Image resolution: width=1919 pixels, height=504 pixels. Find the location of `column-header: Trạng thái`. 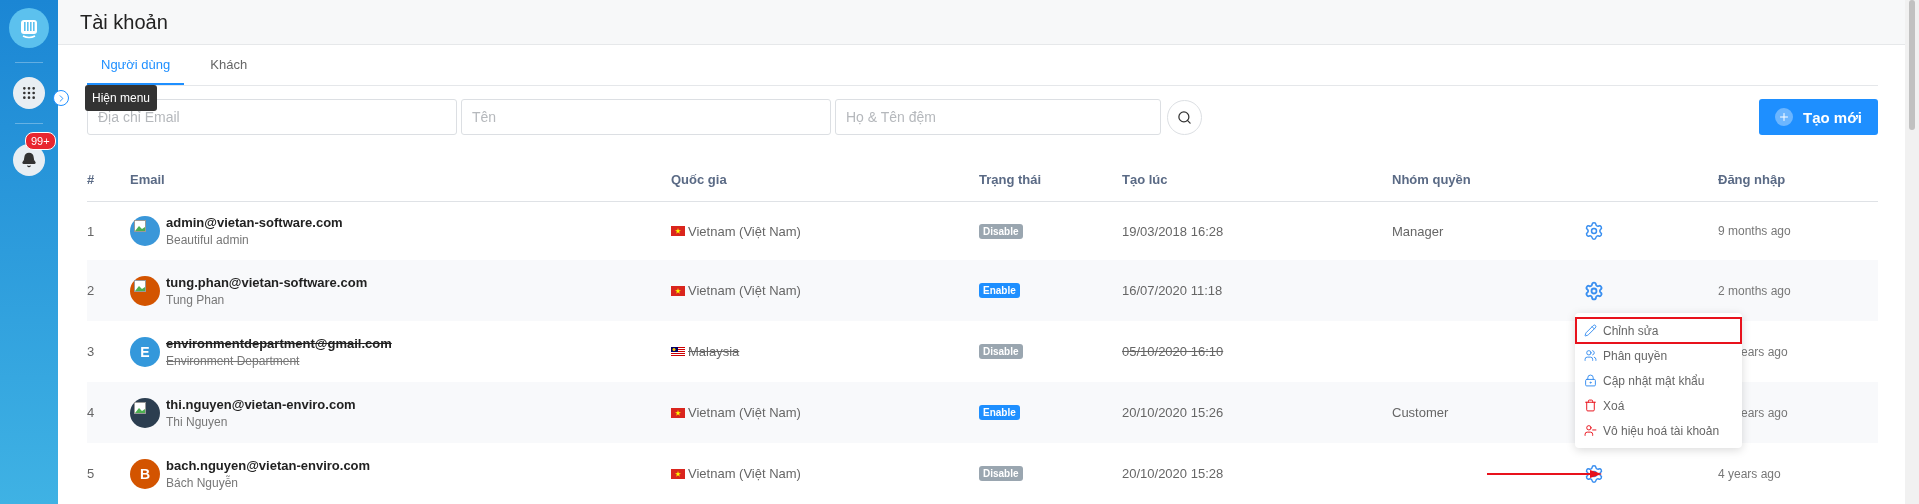

column-header: Trạng thái is located at coordinates (1011, 179).